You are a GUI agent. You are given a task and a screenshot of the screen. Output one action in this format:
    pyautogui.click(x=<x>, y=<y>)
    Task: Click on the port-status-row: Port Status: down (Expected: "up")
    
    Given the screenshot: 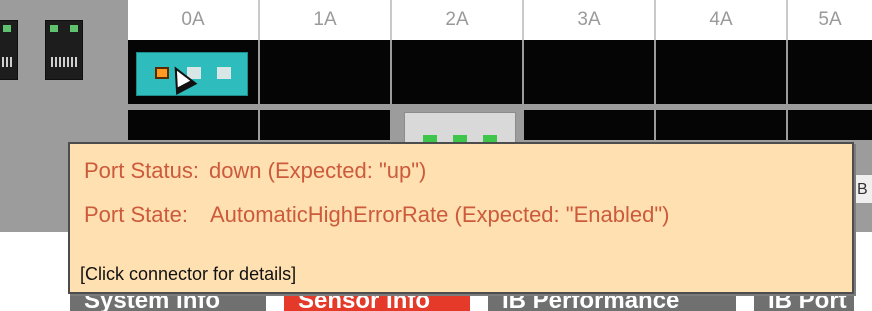 What is the action you would take?
    pyautogui.click(x=255, y=171)
    